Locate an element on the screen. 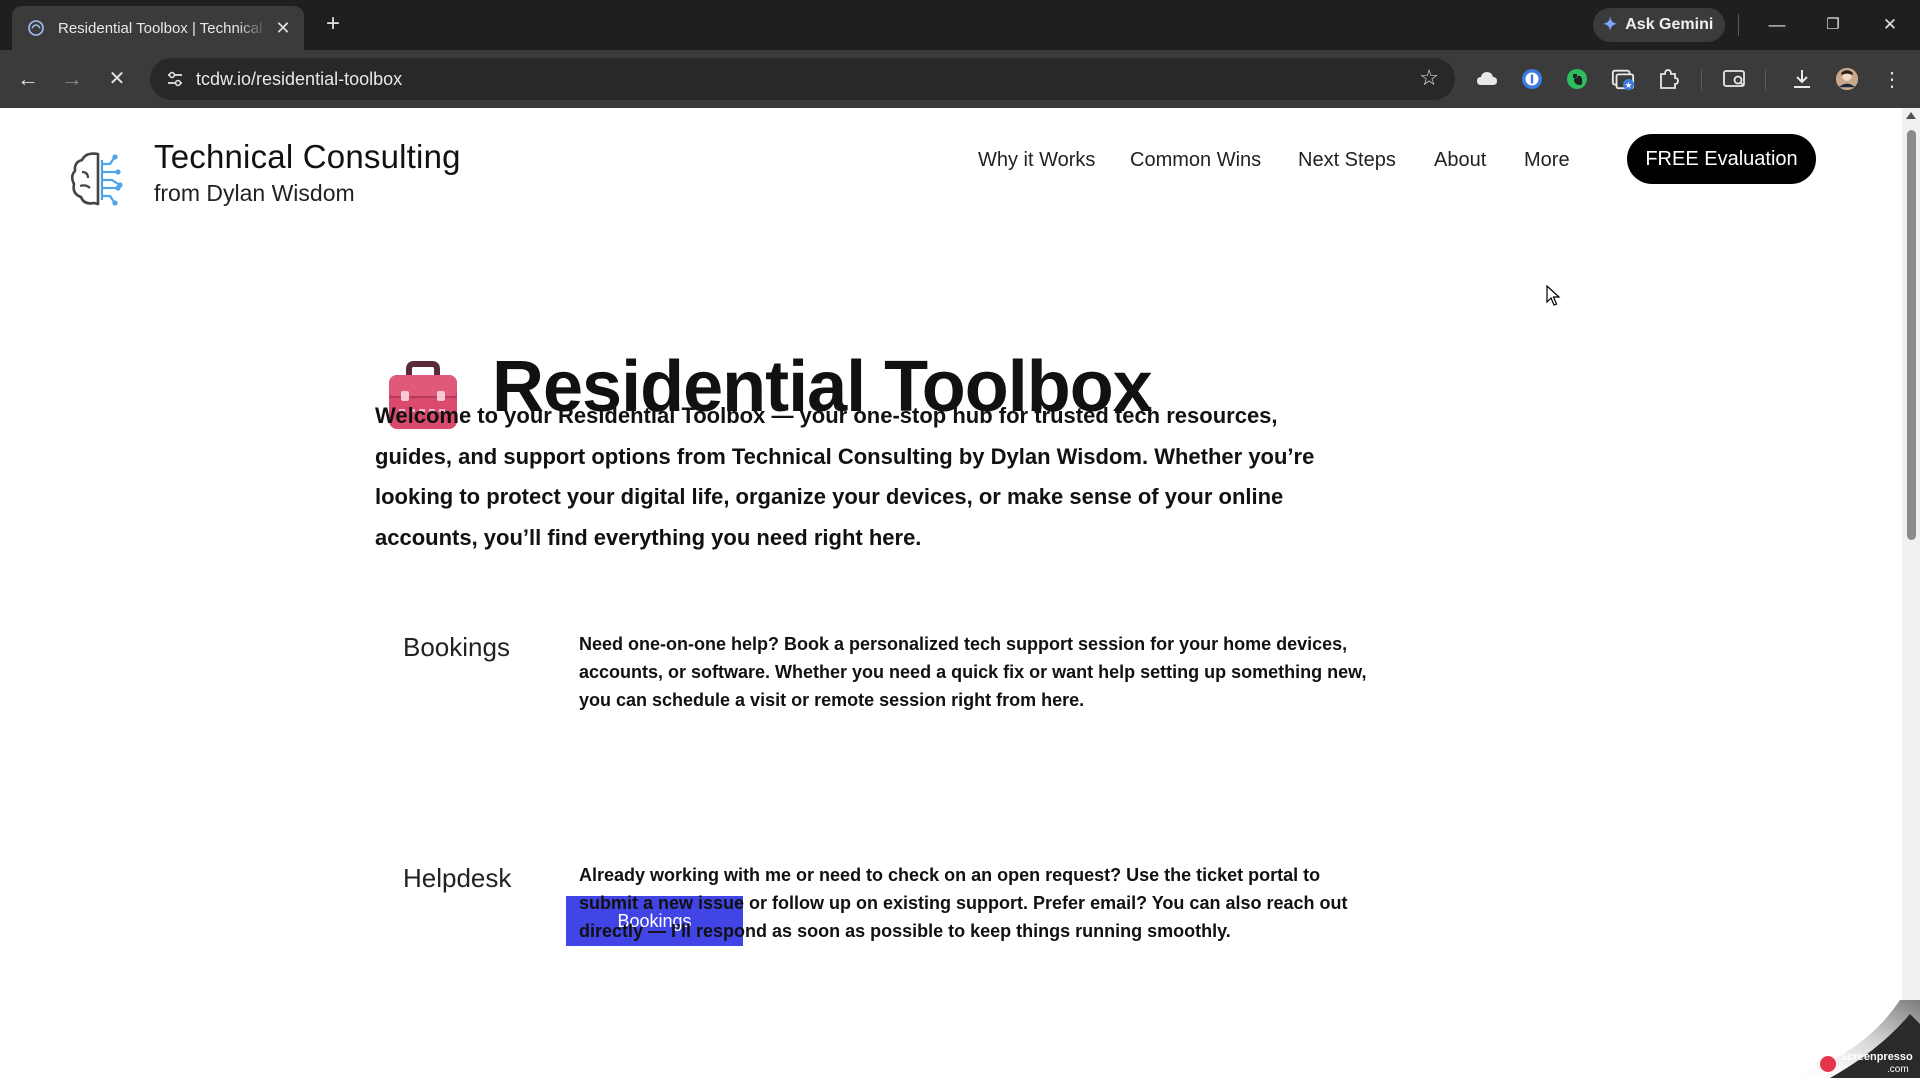 Image resolution: width=1920 pixels, height=1078 pixels. svg-text: Screenpresso is located at coordinates (1876, 1057).